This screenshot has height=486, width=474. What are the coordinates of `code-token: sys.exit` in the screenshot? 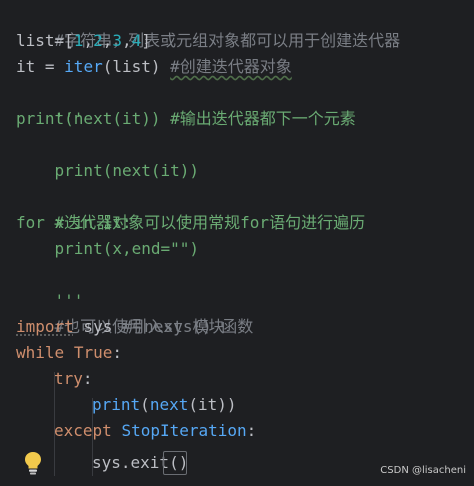 It's located at (131, 462).